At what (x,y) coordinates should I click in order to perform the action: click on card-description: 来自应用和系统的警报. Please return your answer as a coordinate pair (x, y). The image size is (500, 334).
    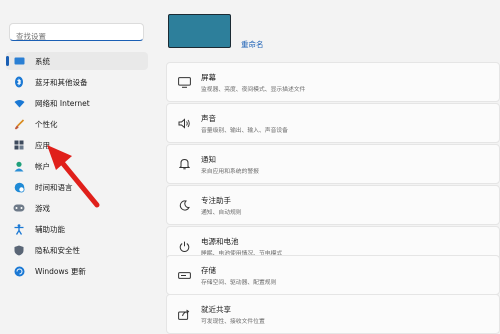
    Looking at the image, I should click on (230, 172).